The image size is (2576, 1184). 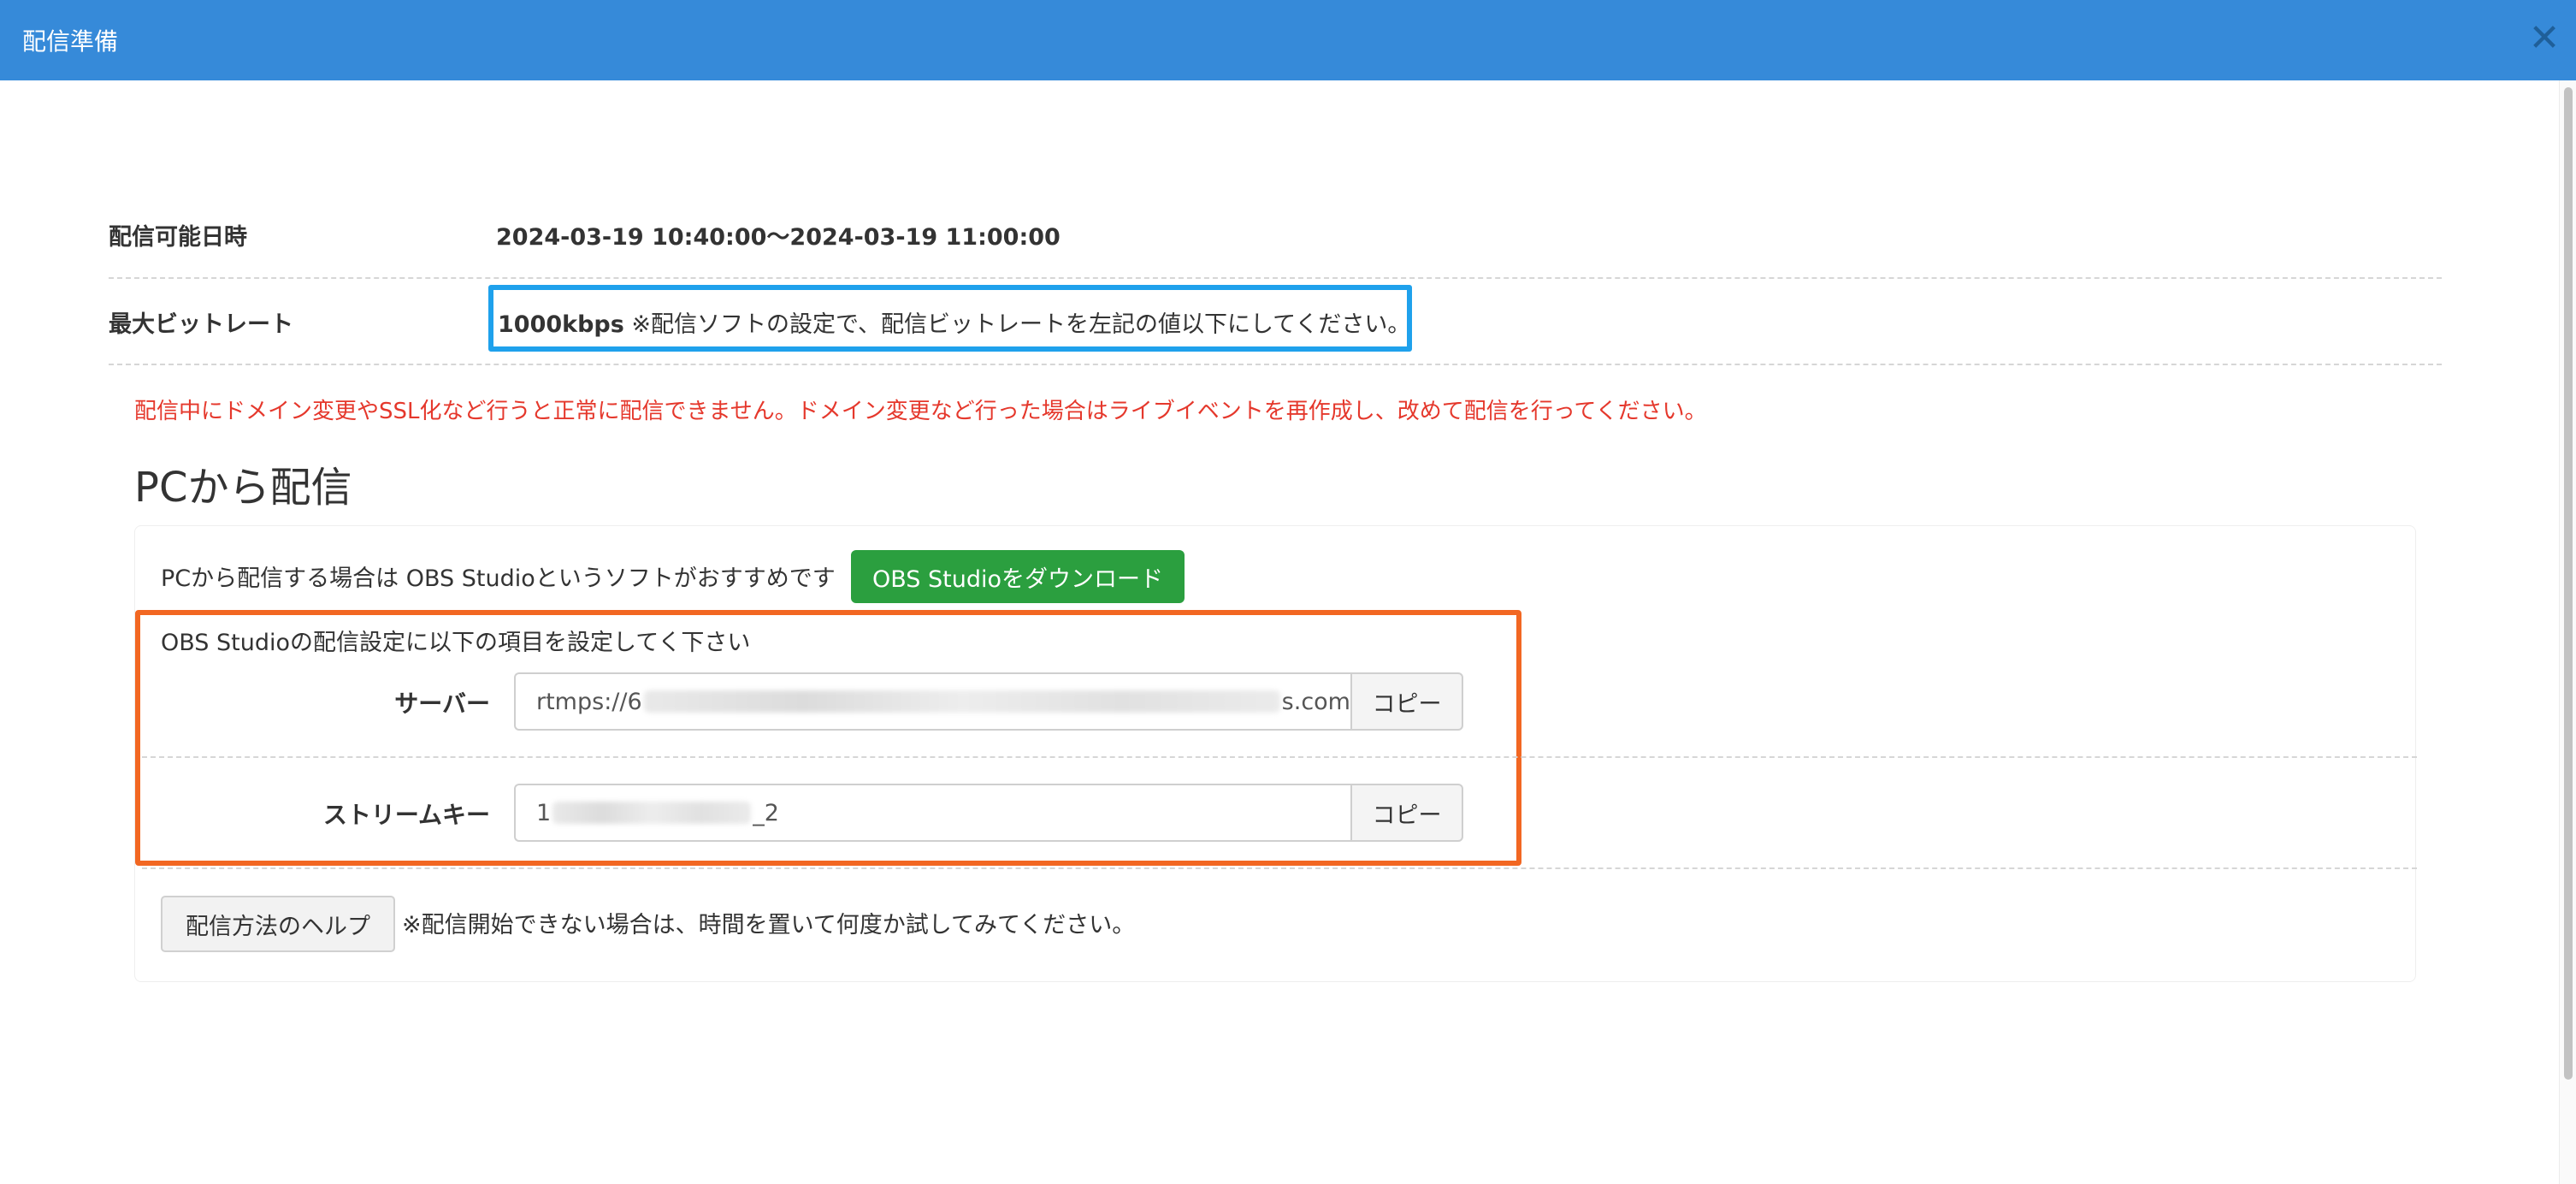 I want to click on server-input: rtmps://6 s.com, so click(x=932, y=701).